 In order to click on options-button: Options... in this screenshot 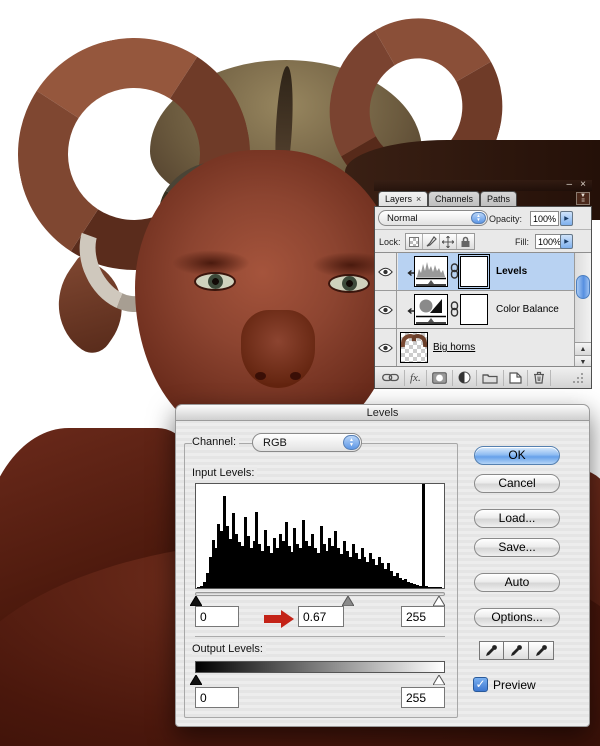, I will do `click(517, 617)`.